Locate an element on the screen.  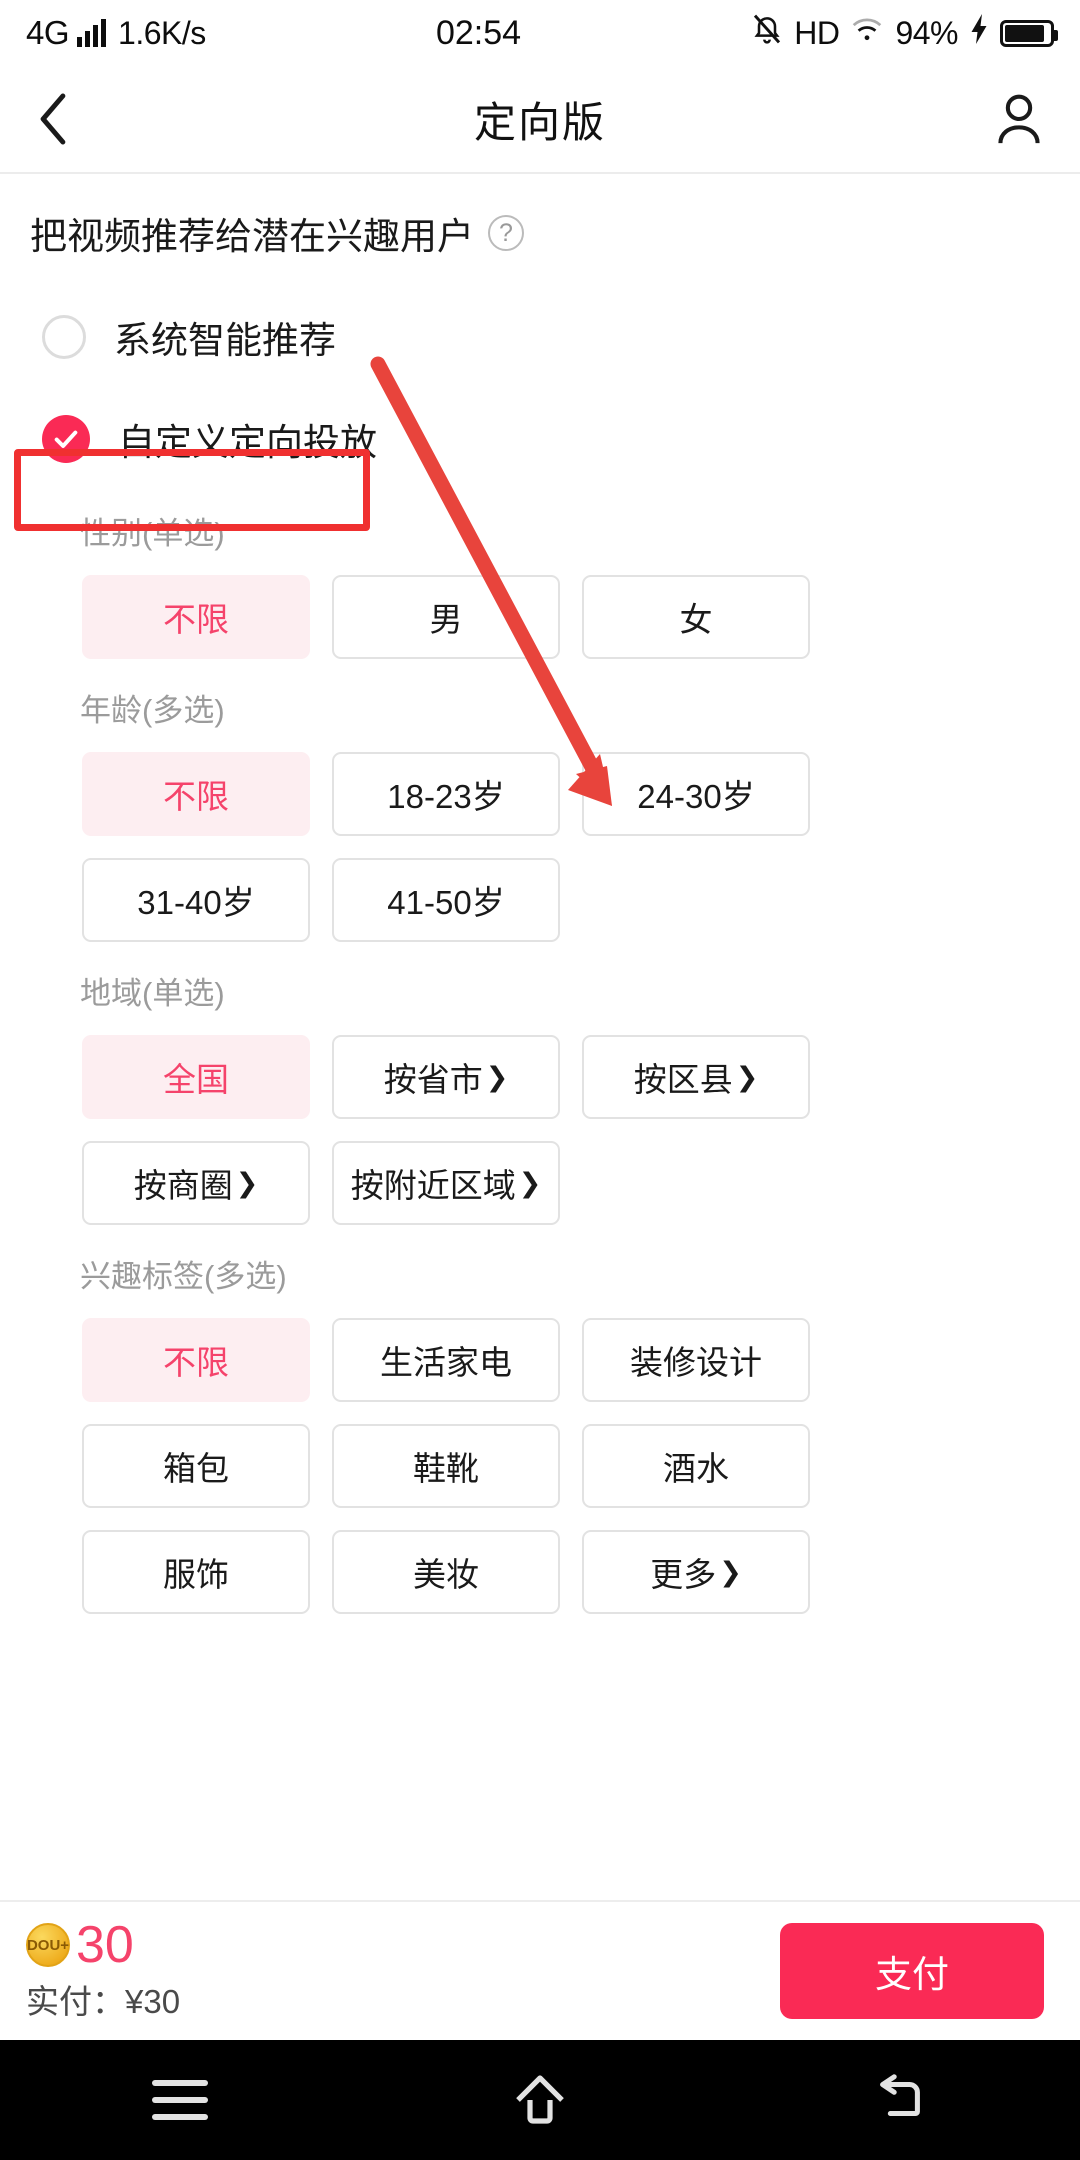
facet-group: 性别(单选) 不限 男 女 is located at coordinates (540, 570).